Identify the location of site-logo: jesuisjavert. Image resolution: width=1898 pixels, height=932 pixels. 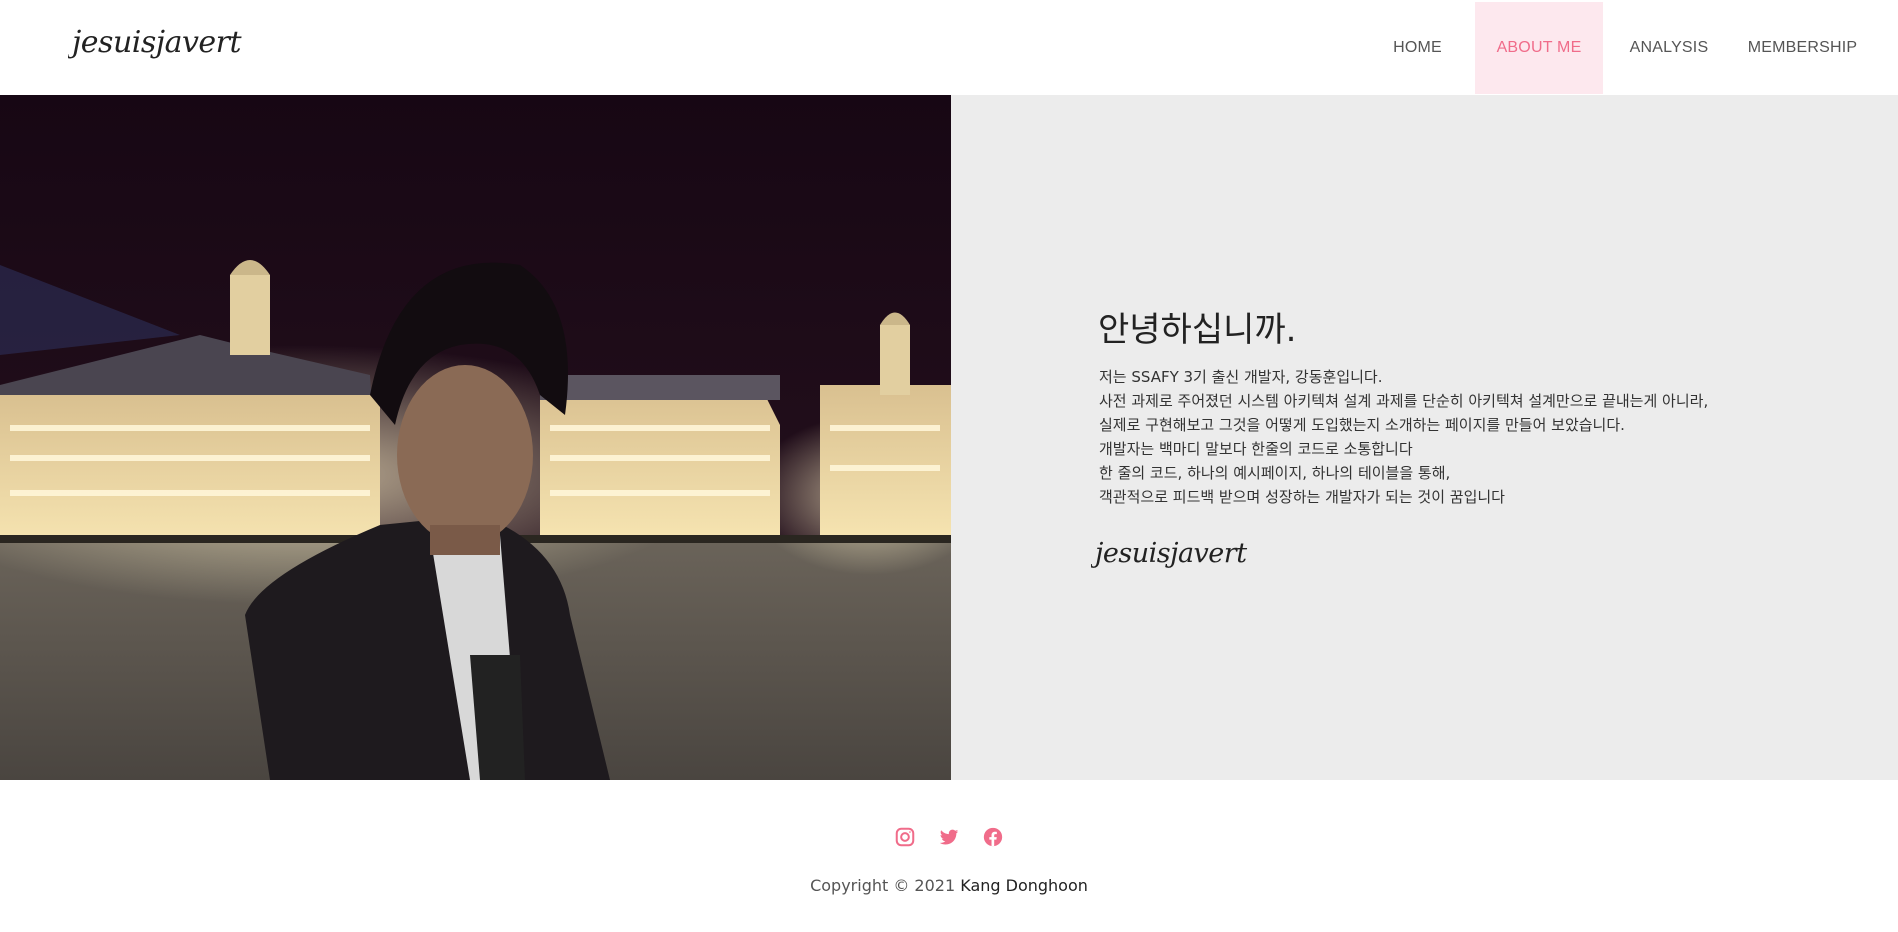
(163, 42).